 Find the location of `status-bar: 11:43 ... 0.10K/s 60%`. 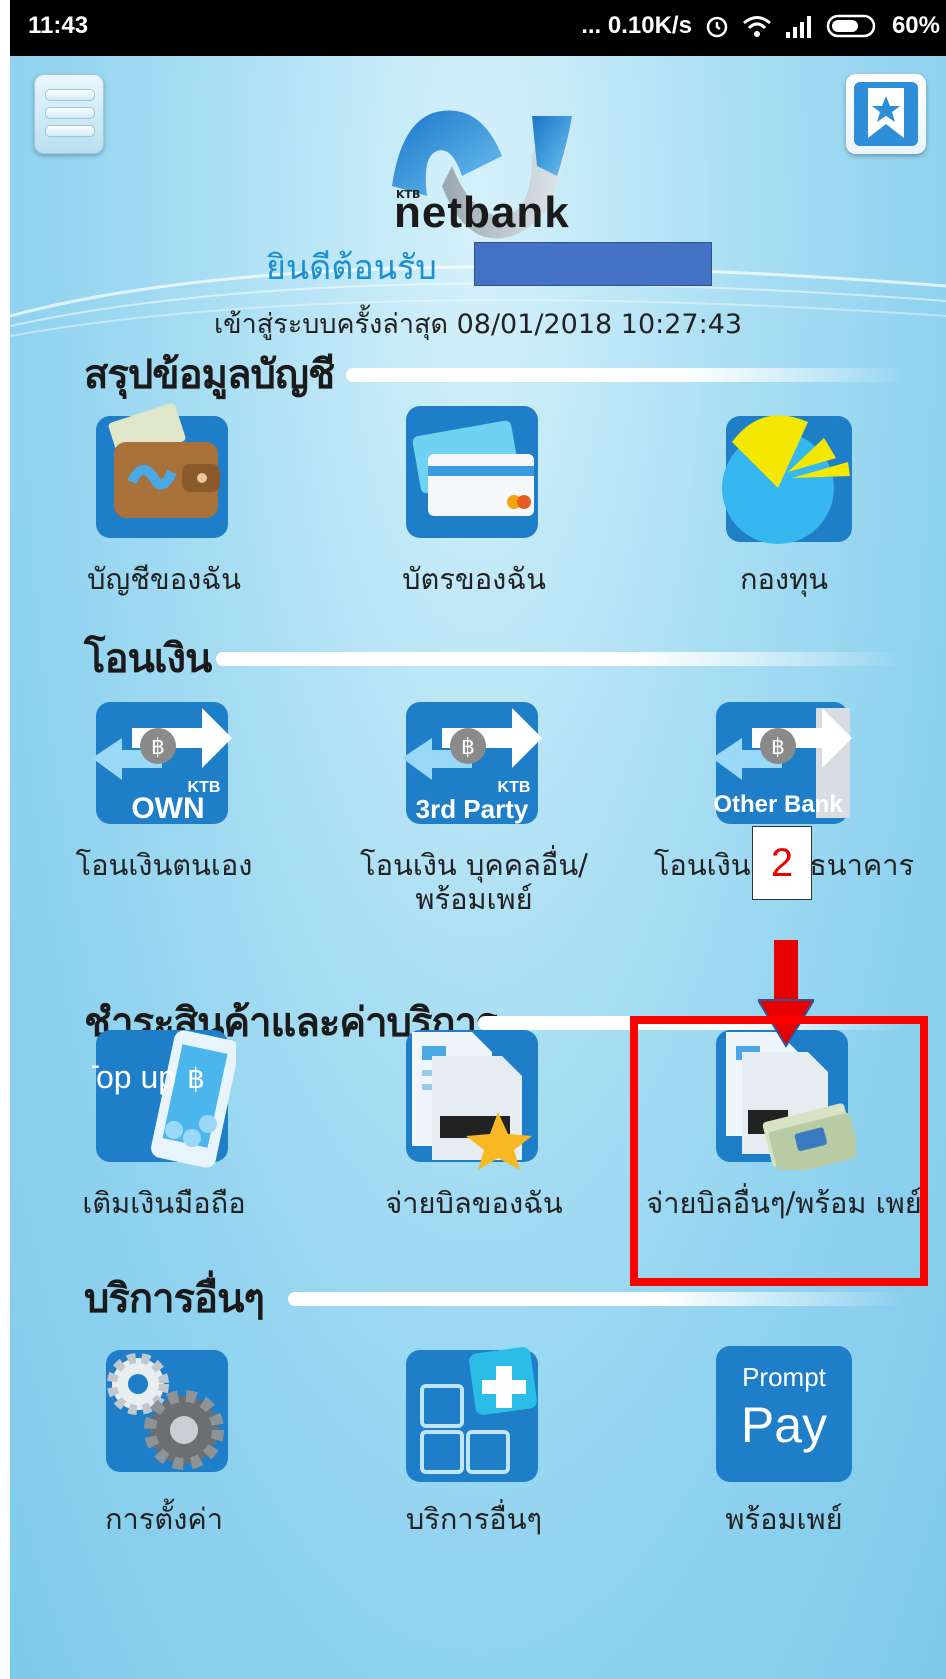

status-bar: 11:43 ... 0.10K/s 60% is located at coordinates (478, 28).